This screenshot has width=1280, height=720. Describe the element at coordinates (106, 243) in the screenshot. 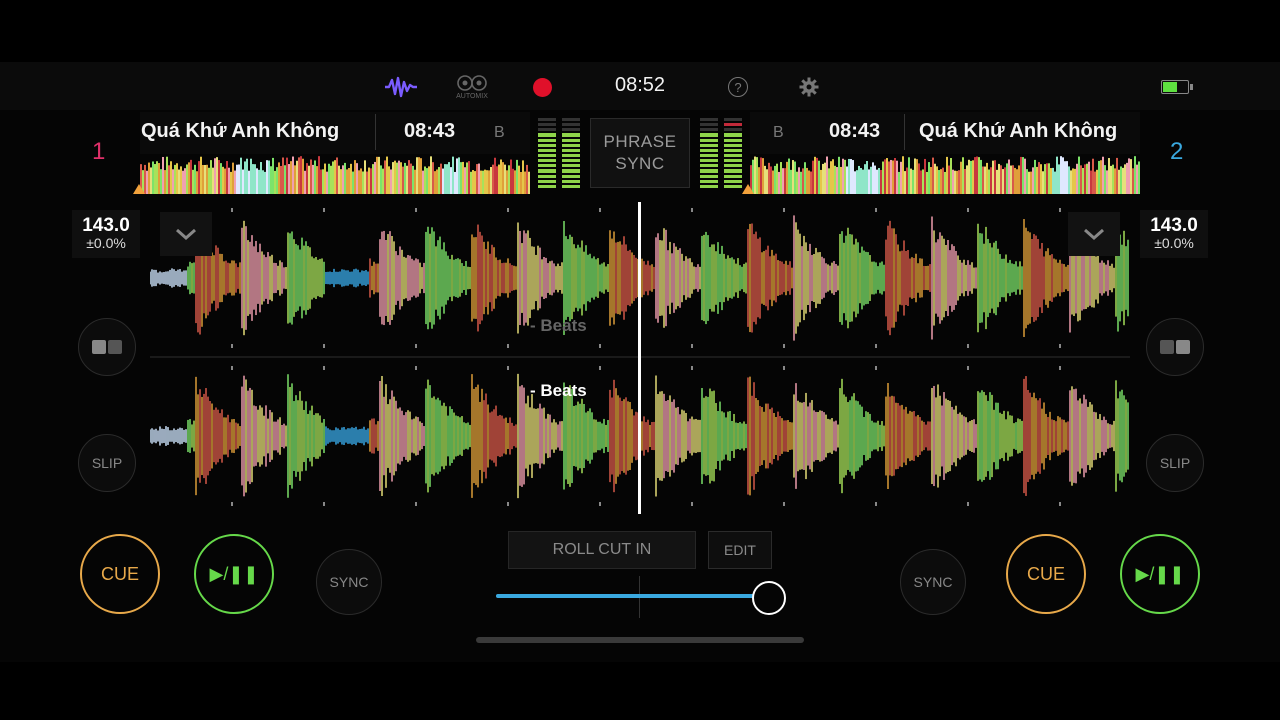

I see `deck1-pitch: ±0.0%` at that location.